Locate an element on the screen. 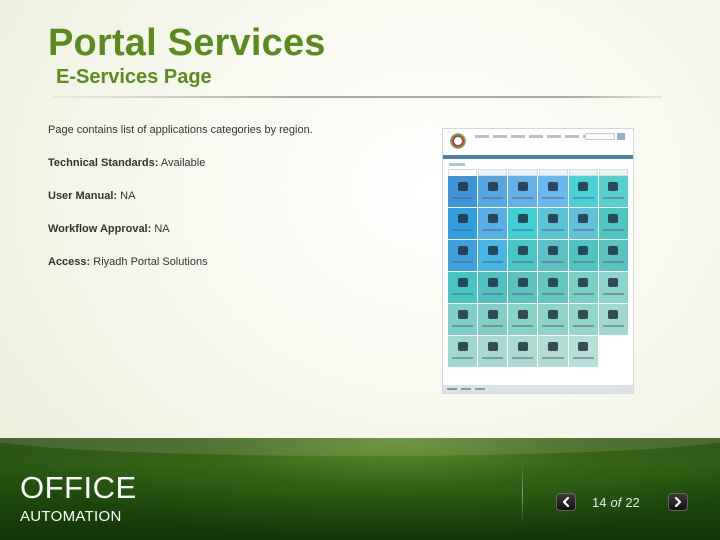  screenshot-search-box is located at coordinates (600, 136).